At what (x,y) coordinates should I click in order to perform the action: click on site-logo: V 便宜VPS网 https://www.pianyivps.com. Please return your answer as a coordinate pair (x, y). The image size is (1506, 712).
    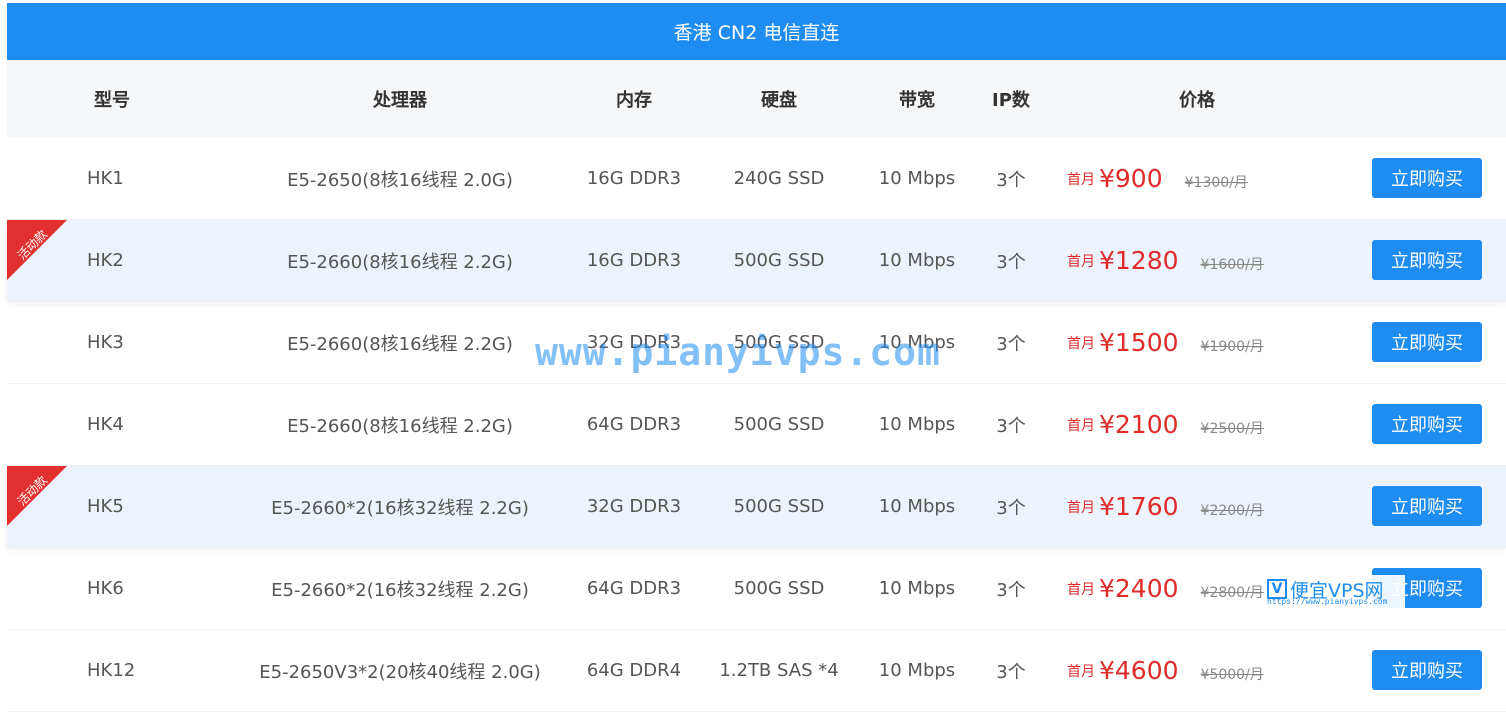
    Looking at the image, I should click on (1335, 591).